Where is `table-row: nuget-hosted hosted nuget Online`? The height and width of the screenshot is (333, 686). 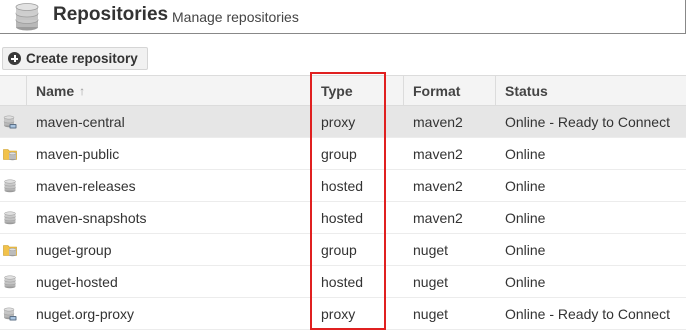 table-row: nuget-hosted hosted nuget Online is located at coordinates (343, 282).